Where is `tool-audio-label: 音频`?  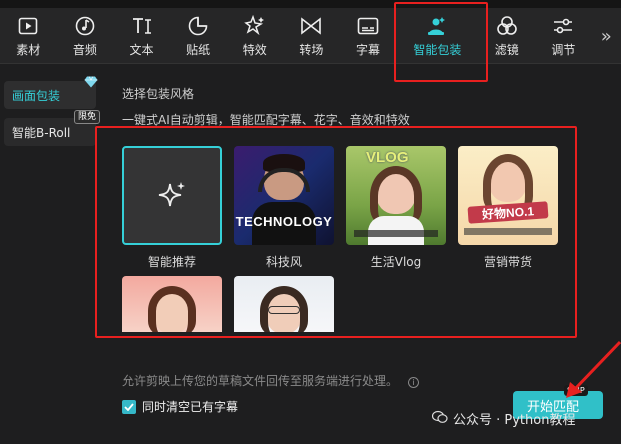
tool-audio-label: 音频 is located at coordinates (84, 49).